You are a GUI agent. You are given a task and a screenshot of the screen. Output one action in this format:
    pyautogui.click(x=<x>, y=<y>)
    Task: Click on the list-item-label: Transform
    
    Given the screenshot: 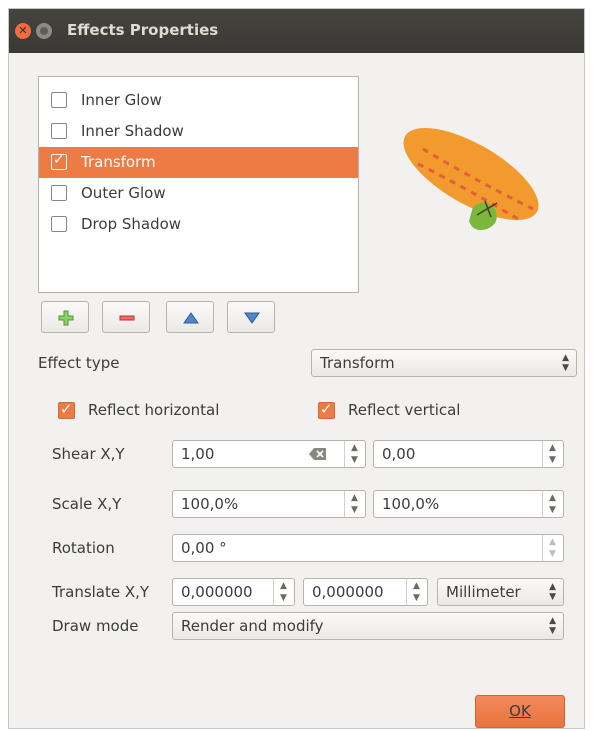 What is the action you would take?
    pyautogui.click(x=118, y=162)
    